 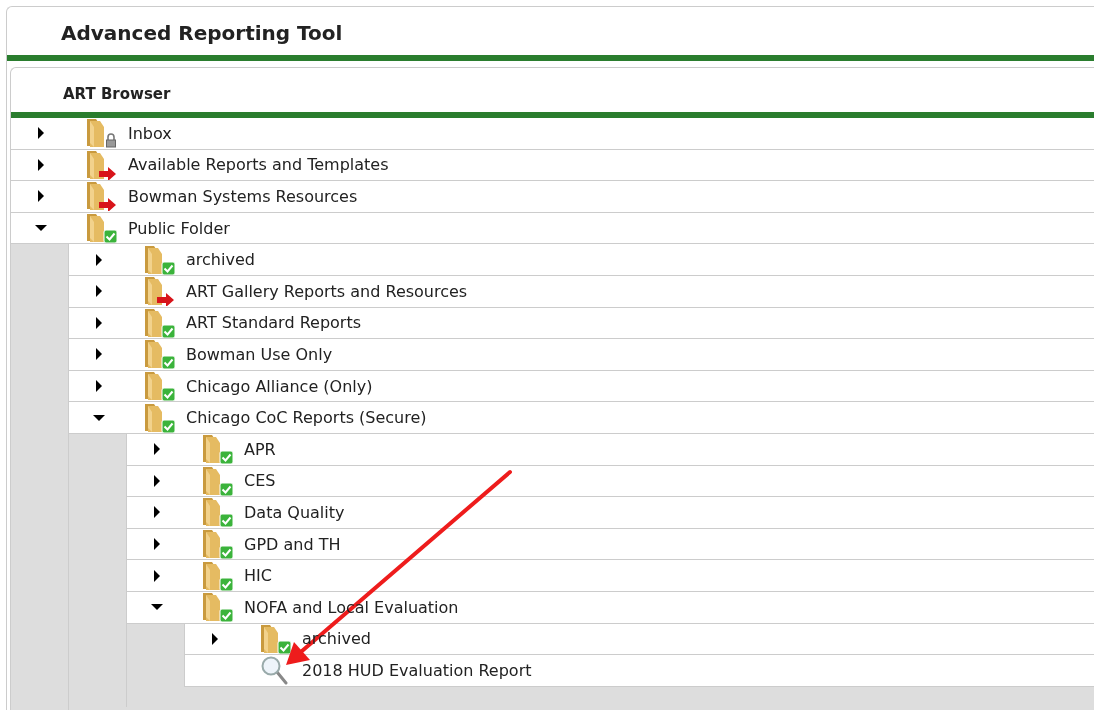 I want to click on folder-label: Public Folder, so click(x=179, y=228).